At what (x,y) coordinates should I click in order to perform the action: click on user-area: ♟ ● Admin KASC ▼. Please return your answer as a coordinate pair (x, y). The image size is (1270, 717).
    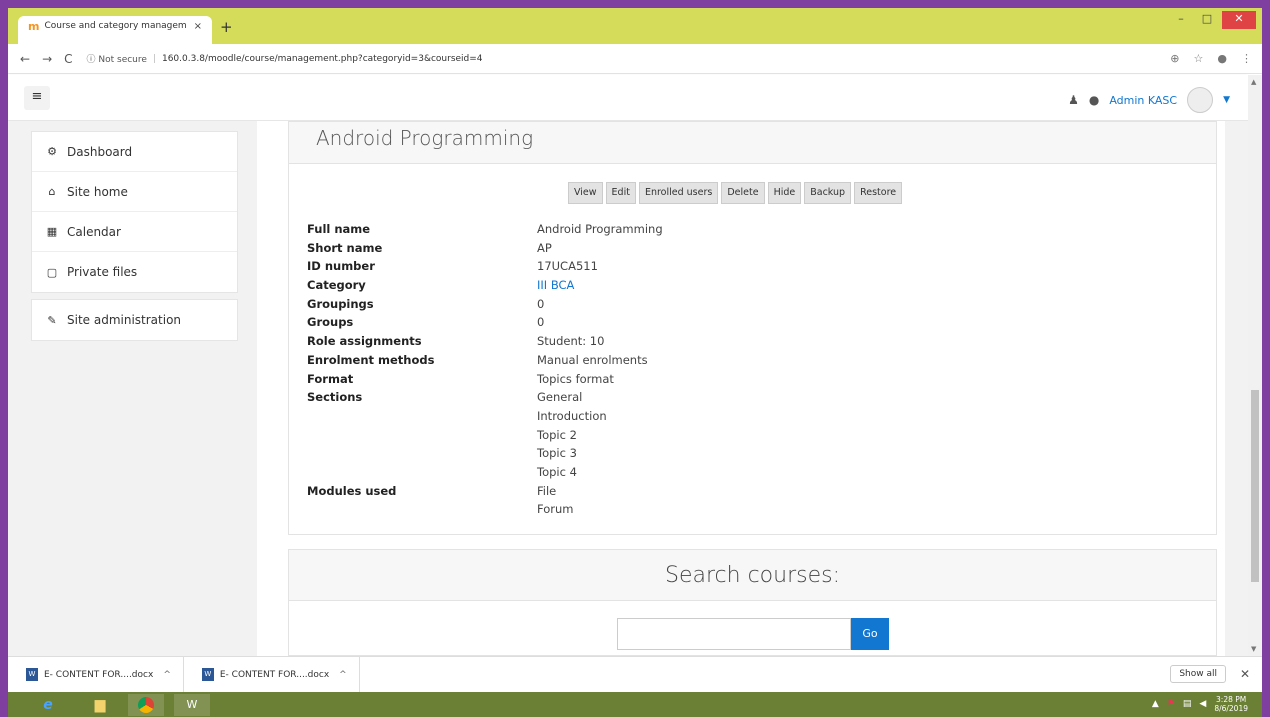
    Looking at the image, I should click on (1149, 100).